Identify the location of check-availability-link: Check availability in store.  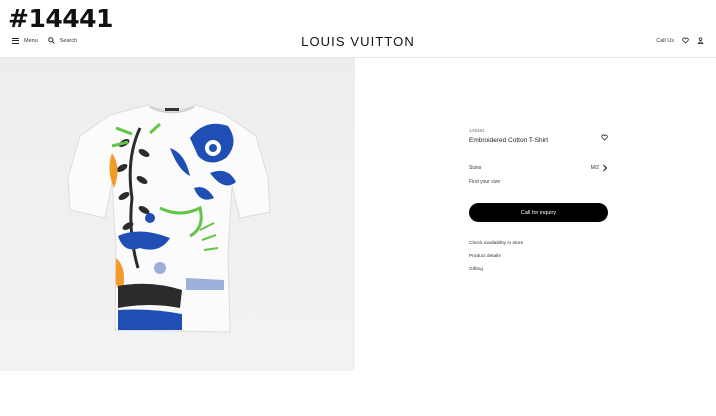
(496, 247).